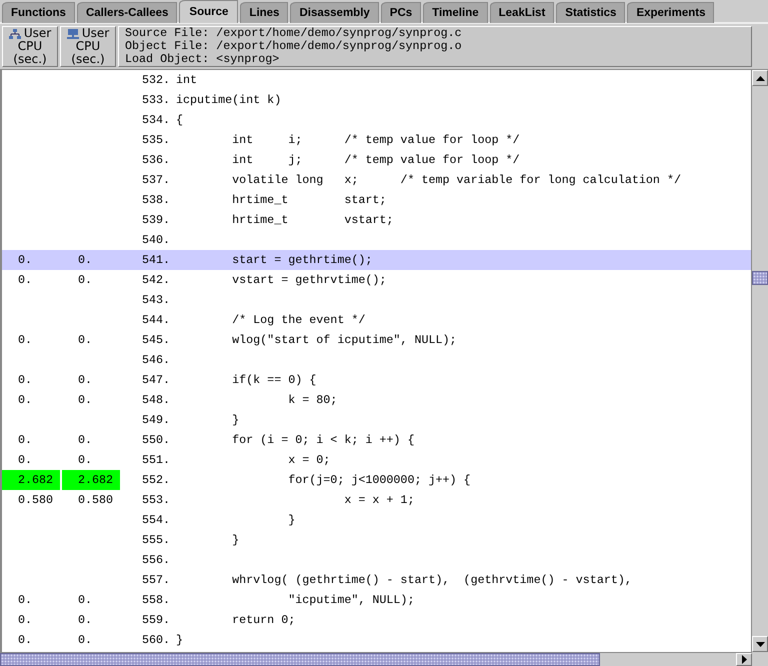  Describe the element at coordinates (127, 12) in the screenshot. I see `tab: Callers-Callees` at that location.